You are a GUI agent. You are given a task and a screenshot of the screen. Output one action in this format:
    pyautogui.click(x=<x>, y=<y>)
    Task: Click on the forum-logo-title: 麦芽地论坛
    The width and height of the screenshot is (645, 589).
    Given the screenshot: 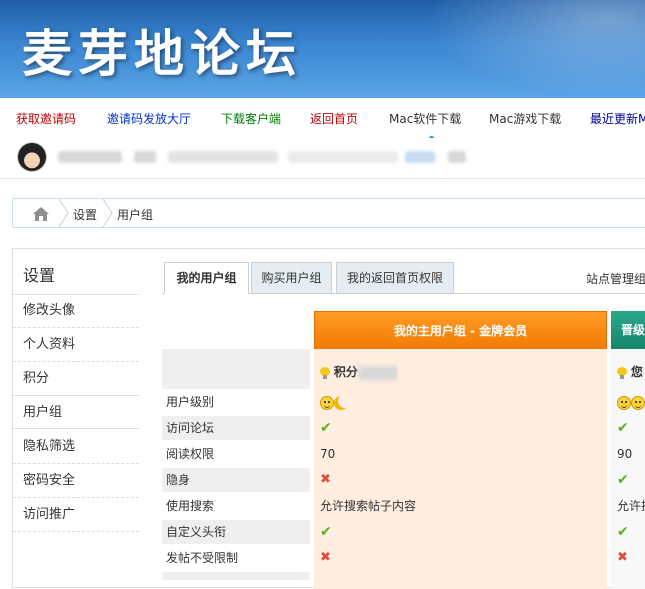 What is the action you would take?
    pyautogui.click(x=162, y=50)
    